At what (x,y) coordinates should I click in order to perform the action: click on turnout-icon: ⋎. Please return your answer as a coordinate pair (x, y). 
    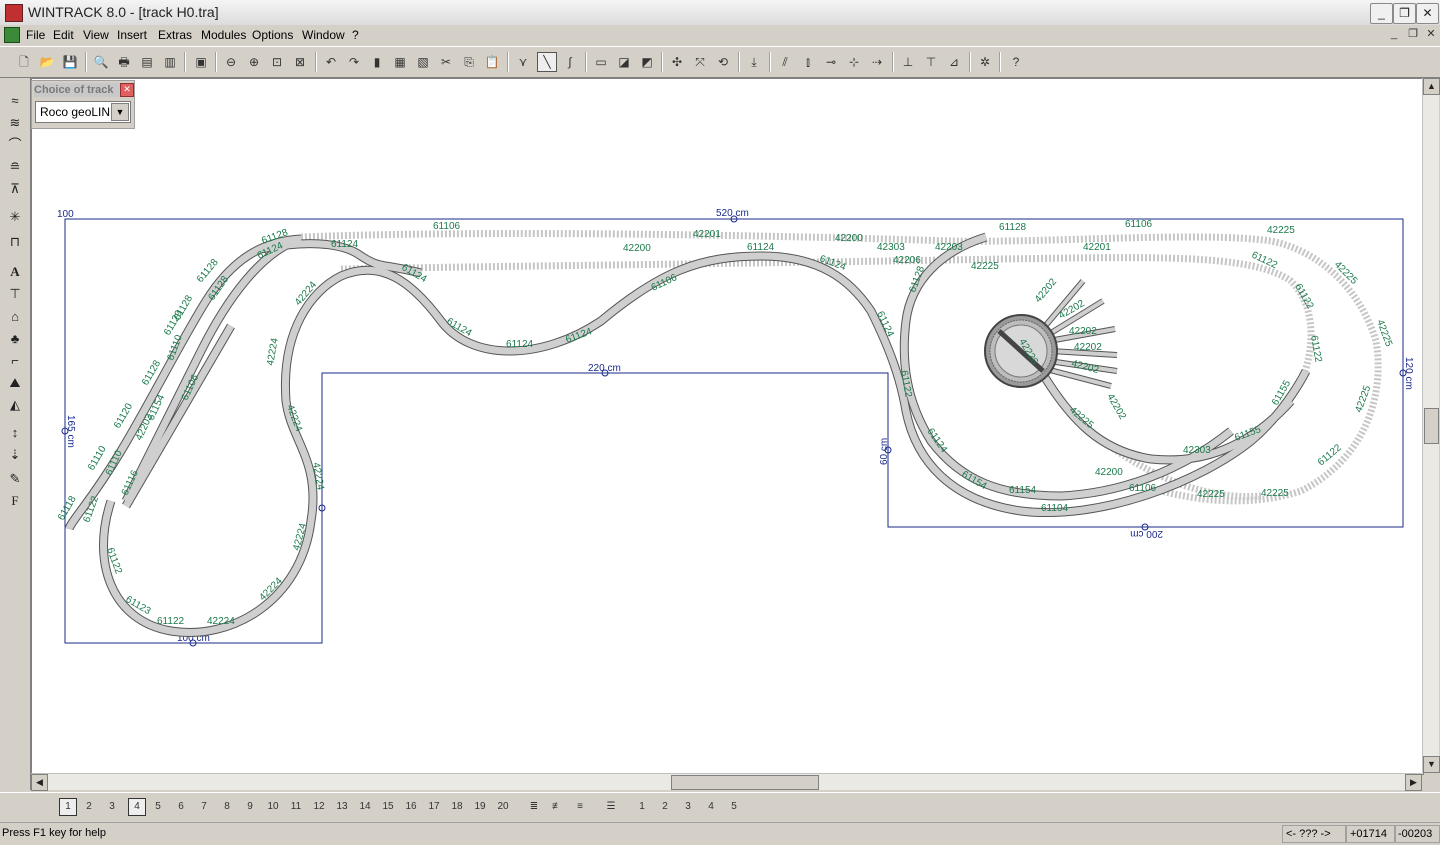
    Looking at the image, I should click on (523, 62).